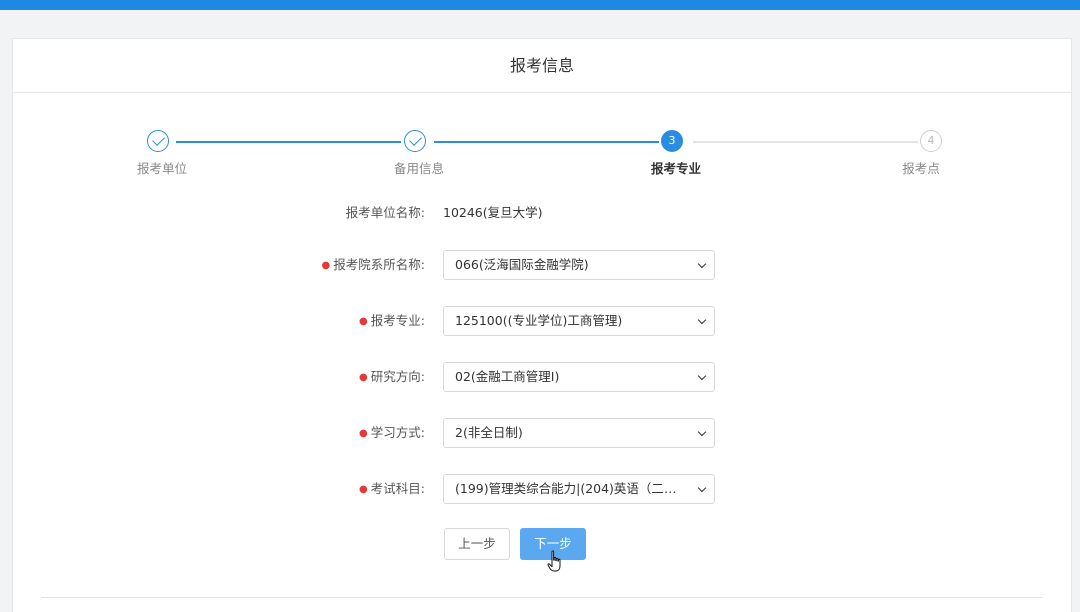 This screenshot has width=1080, height=612. Describe the element at coordinates (161, 168) in the screenshot. I see `step-1-label: 报考单位` at that location.